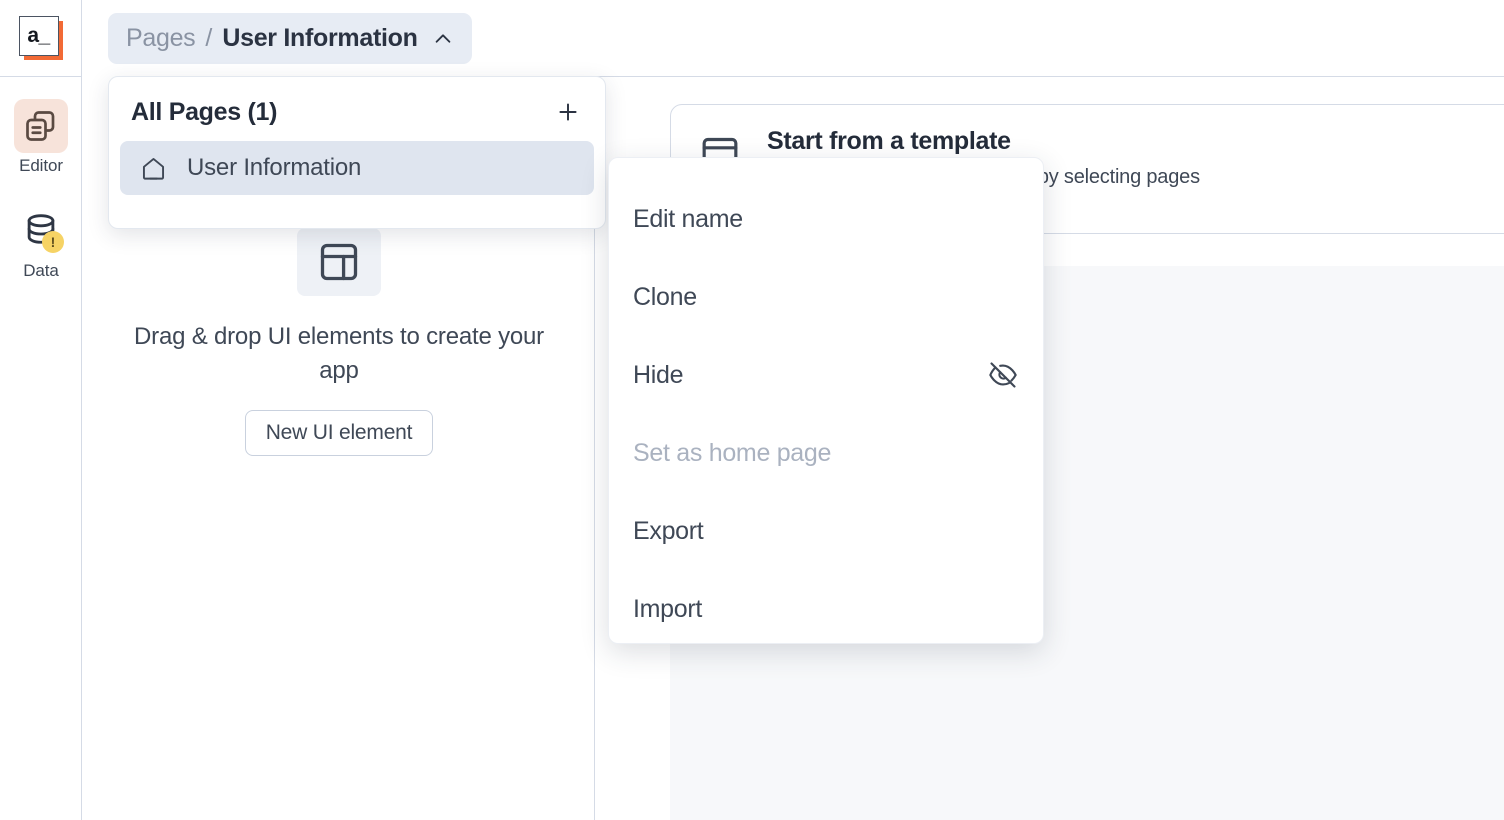 The height and width of the screenshot is (820, 1504). Describe the element at coordinates (826, 609) in the screenshot. I see `context-menu-item-import: Import` at that location.